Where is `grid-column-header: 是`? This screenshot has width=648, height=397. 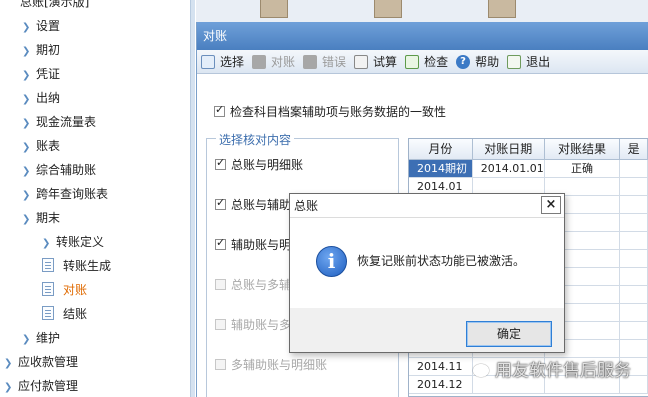 grid-column-header: 是 is located at coordinates (633, 149).